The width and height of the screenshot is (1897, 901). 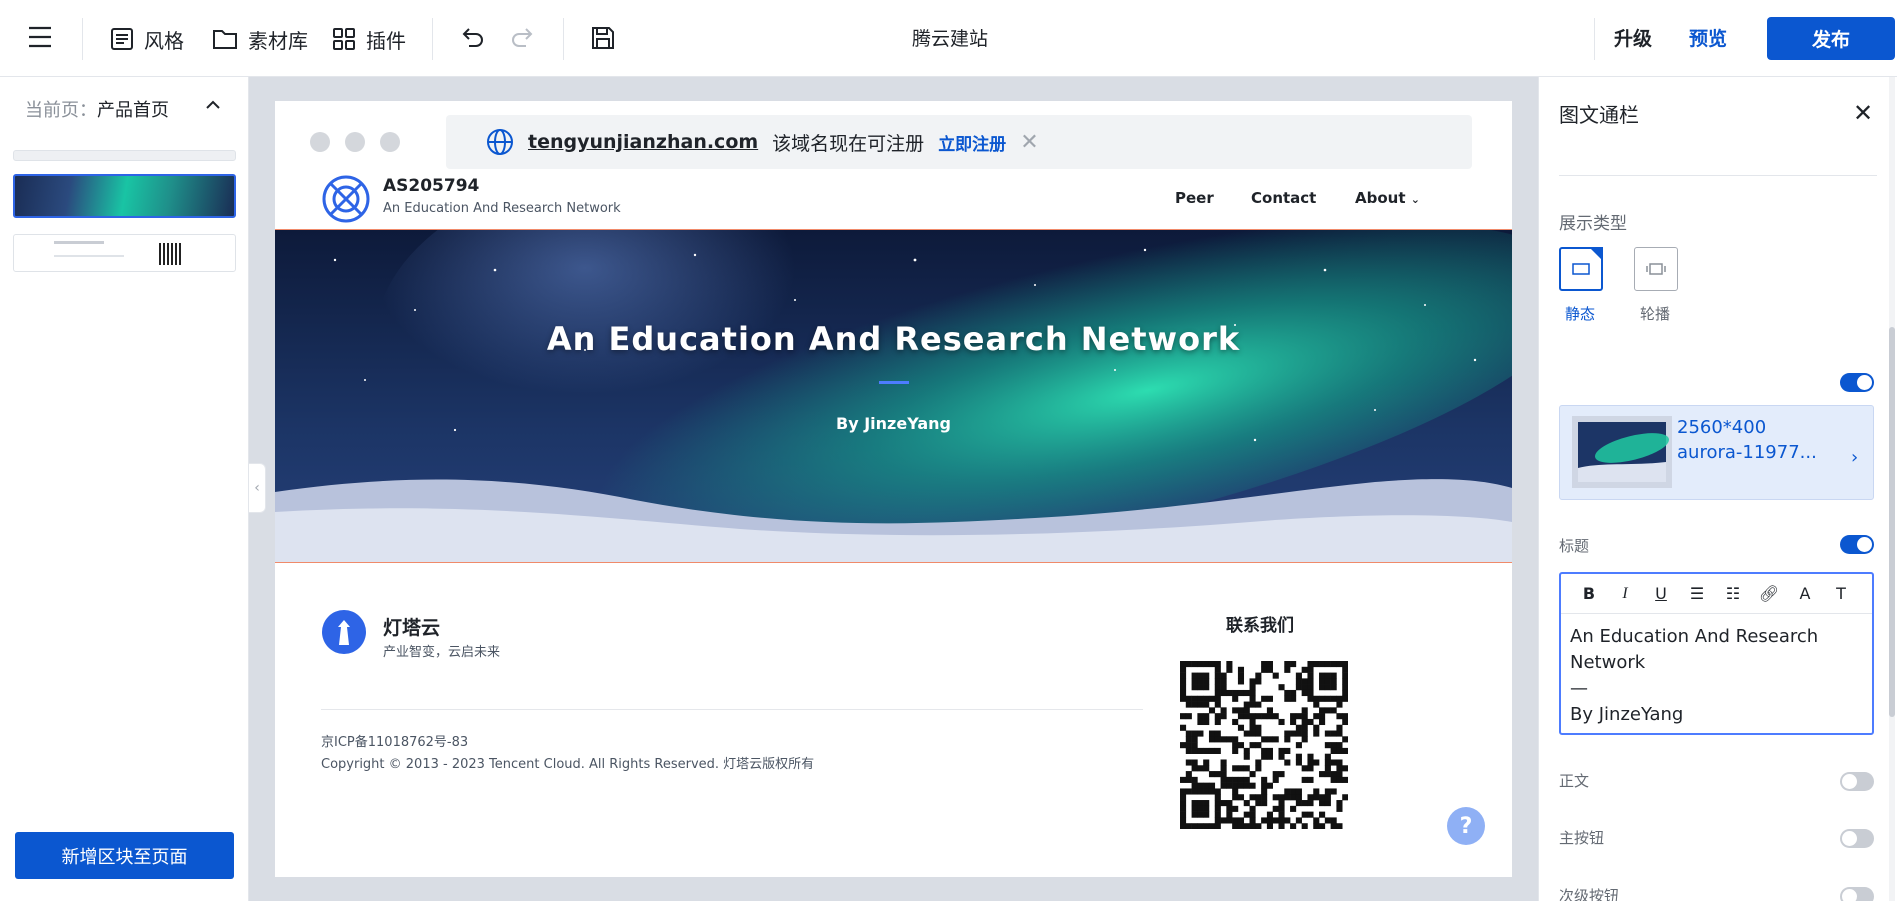 What do you see at coordinates (1857, 838) in the screenshot?
I see `primary-button-toggle` at bounding box center [1857, 838].